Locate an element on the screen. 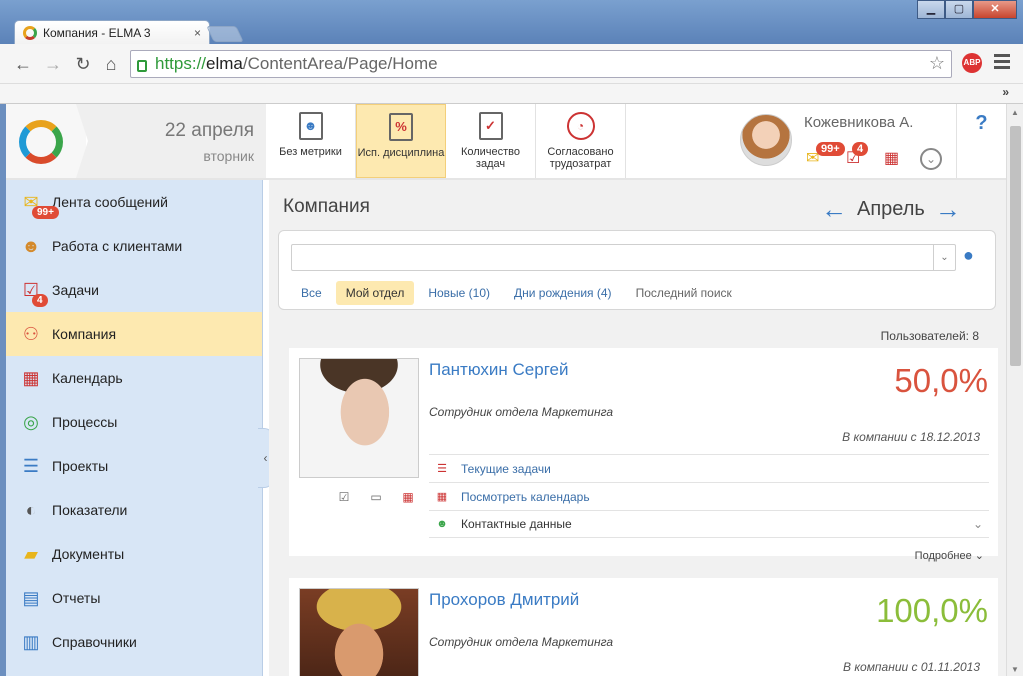 This screenshot has height=676, width=1023. filter-new: Новые (10) is located at coordinates (459, 293).